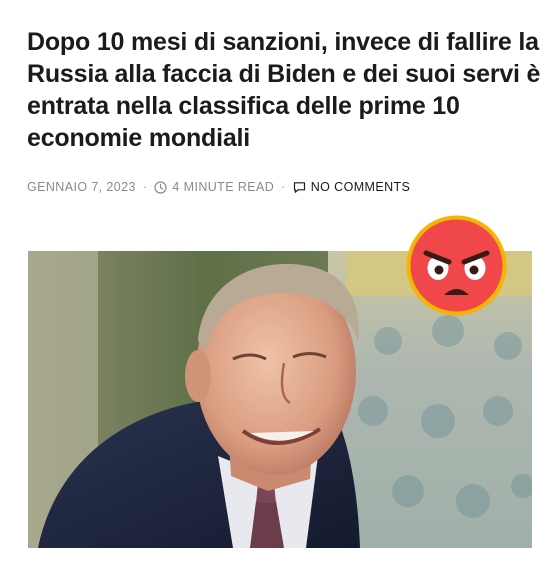 The height and width of the screenshot is (561, 560). Describe the element at coordinates (81, 187) in the screenshot. I see `article-date: GENNAIO 7, 2023` at that location.